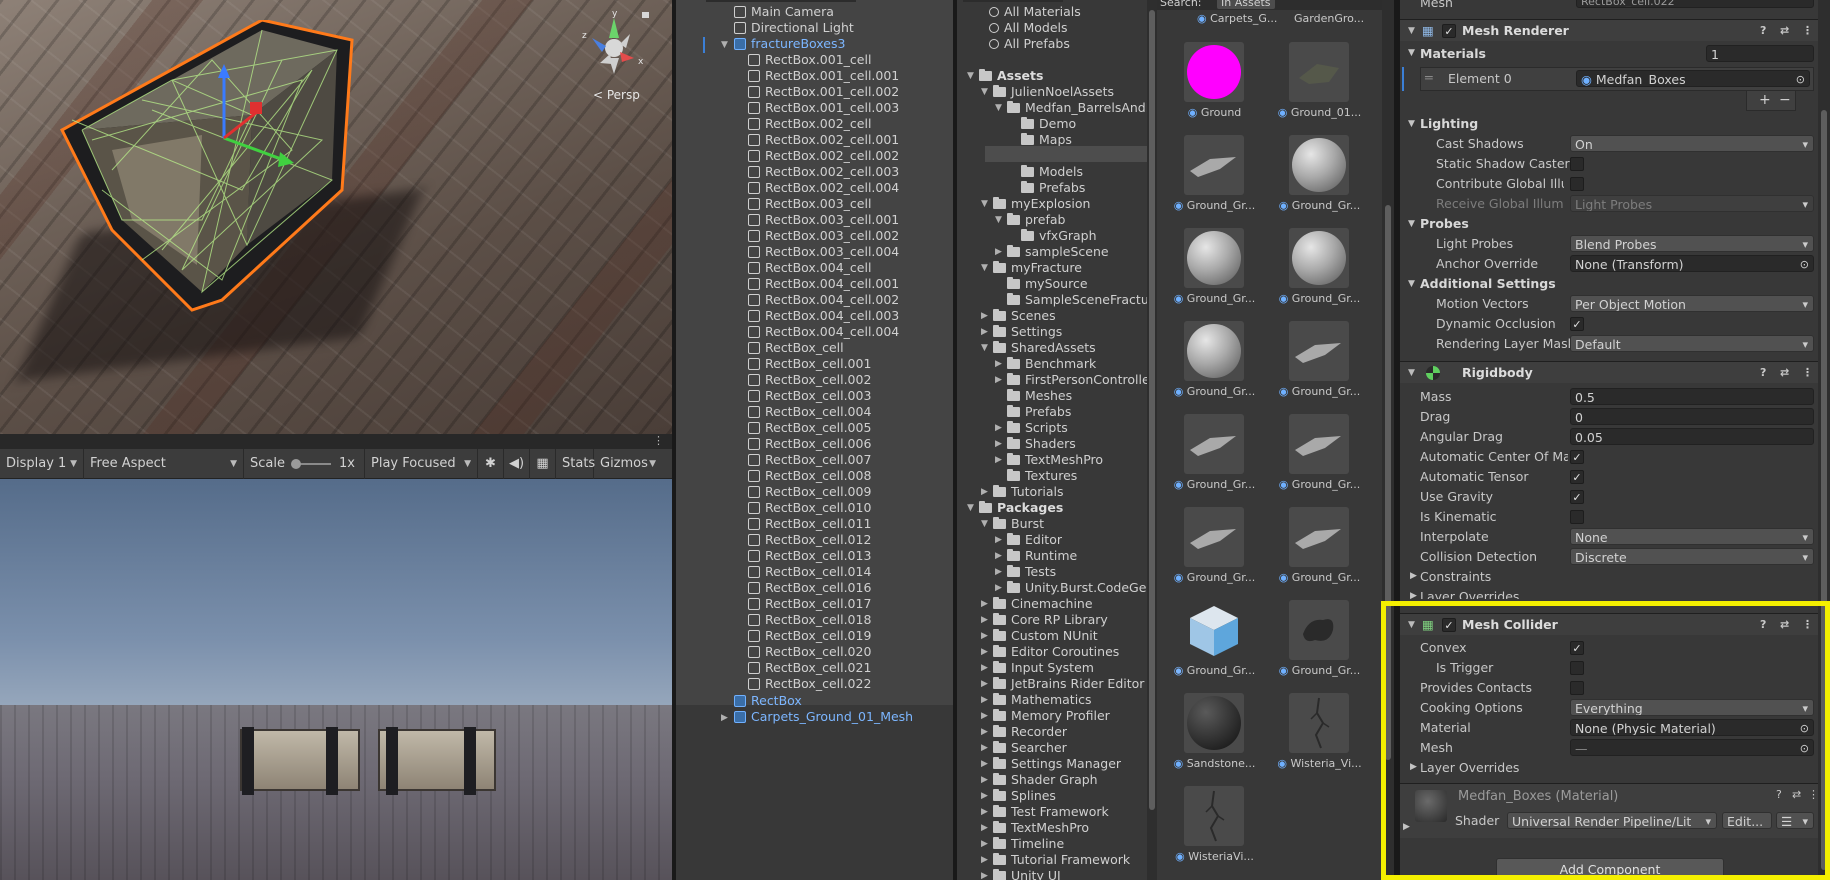 This screenshot has height=880, width=1830. I want to click on project-folder: Editor Coroutines, so click(1056, 652).